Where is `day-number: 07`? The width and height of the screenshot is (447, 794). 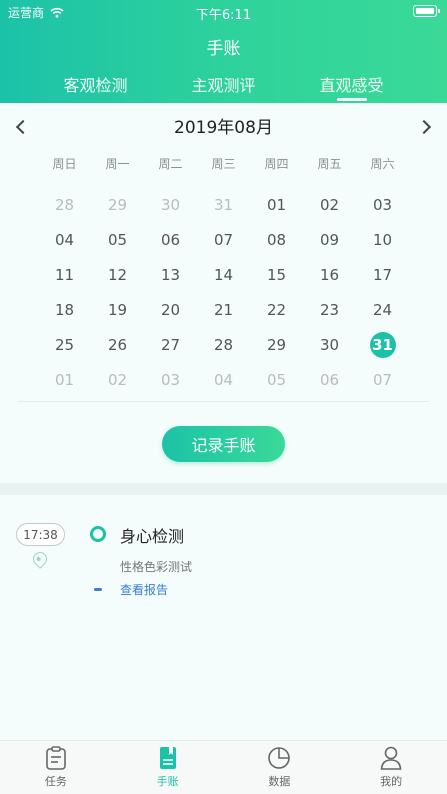
day-number: 07 is located at coordinates (223, 239).